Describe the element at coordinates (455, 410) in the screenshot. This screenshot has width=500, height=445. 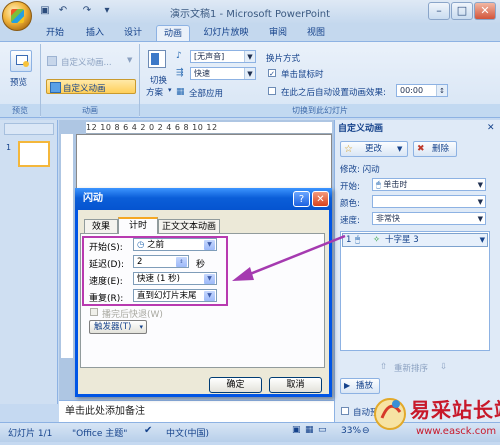
I see `watermark-text: 易采站长站` at that location.